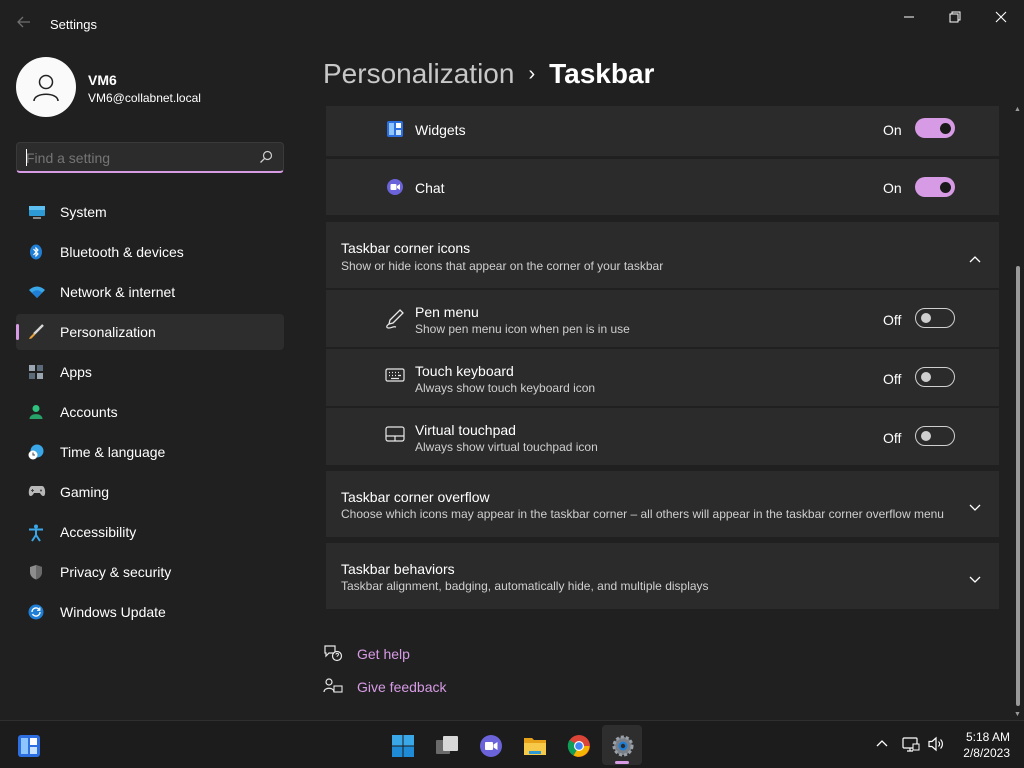 This screenshot has height=768, width=1024. I want to click on wifi-icon, so click(36, 292).